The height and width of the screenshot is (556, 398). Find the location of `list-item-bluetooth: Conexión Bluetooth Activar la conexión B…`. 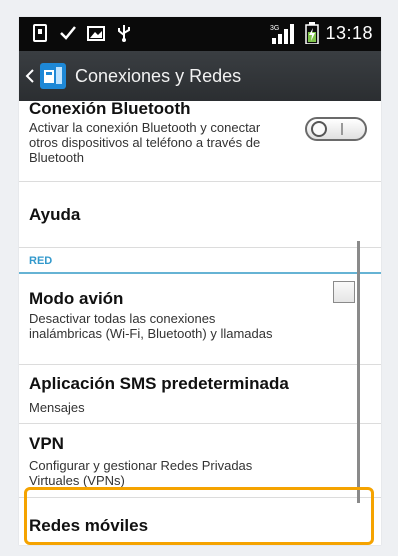

list-item-bluetooth: Conexión Bluetooth Activar la conexión B… is located at coordinates (200, 141).